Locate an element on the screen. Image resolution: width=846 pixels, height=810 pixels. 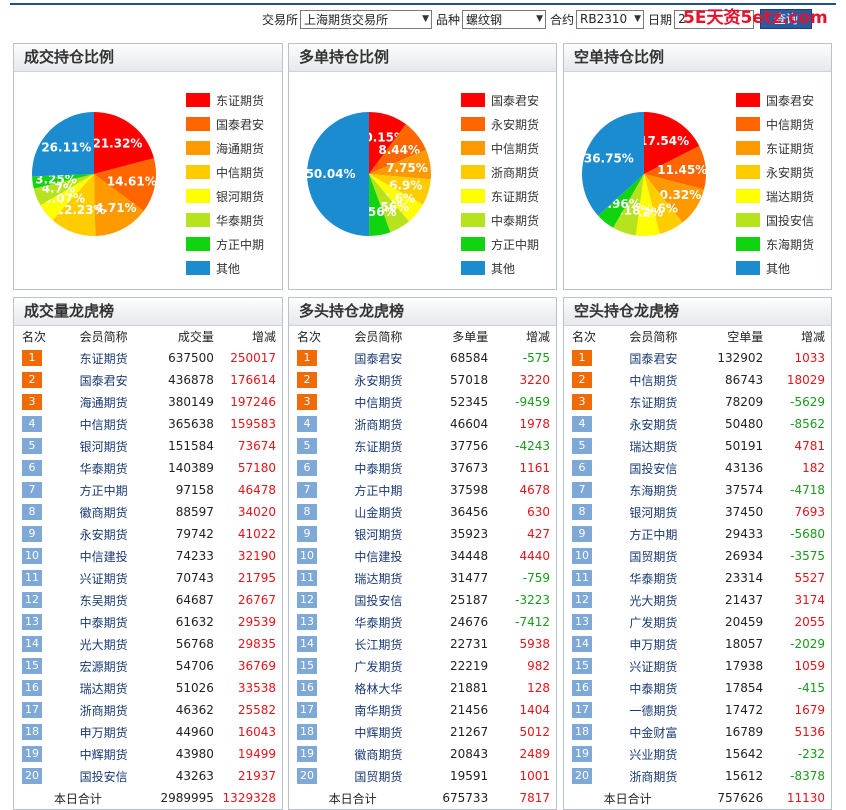
table-row: 6 华泰期货 140389 57180 is located at coordinates (148, 468).